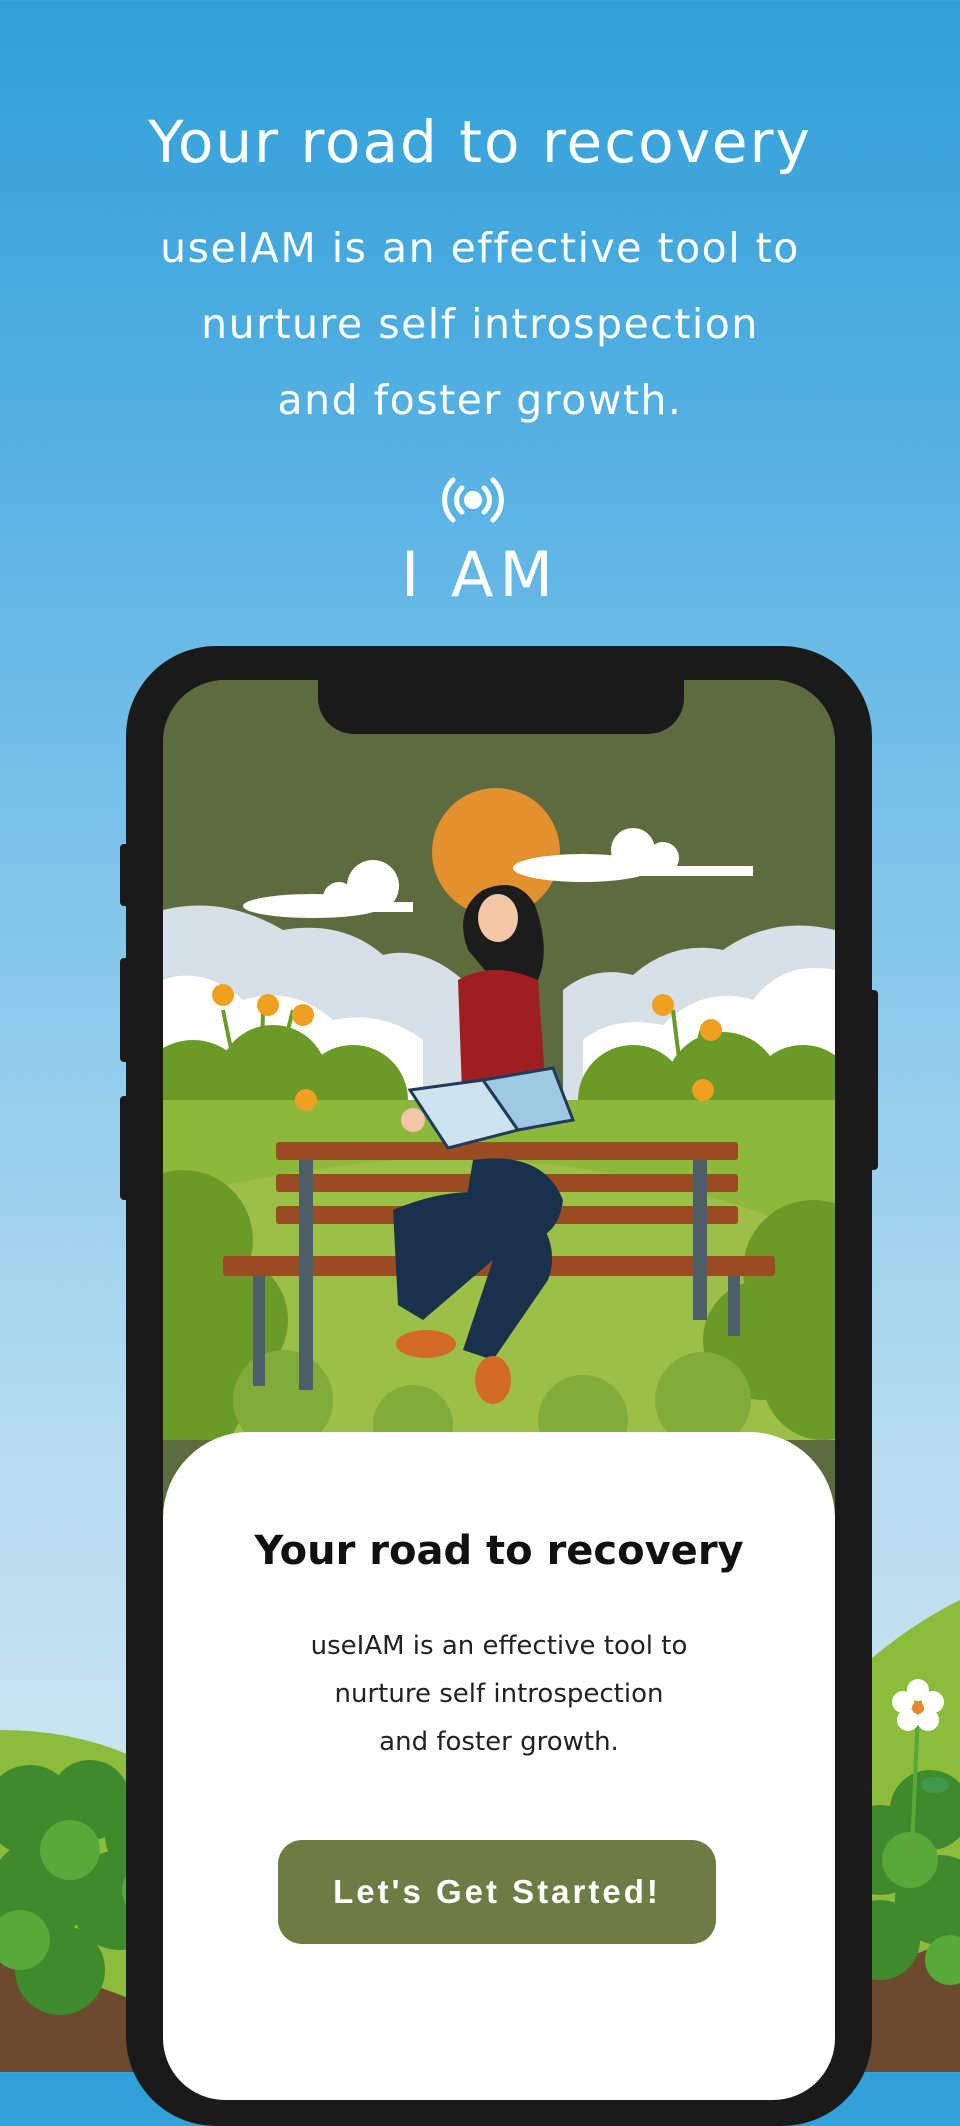 The height and width of the screenshot is (2126, 960). What do you see at coordinates (480, 574) in the screenshot?
I see `logo-text: I AM` at bounding box center [480, 574].